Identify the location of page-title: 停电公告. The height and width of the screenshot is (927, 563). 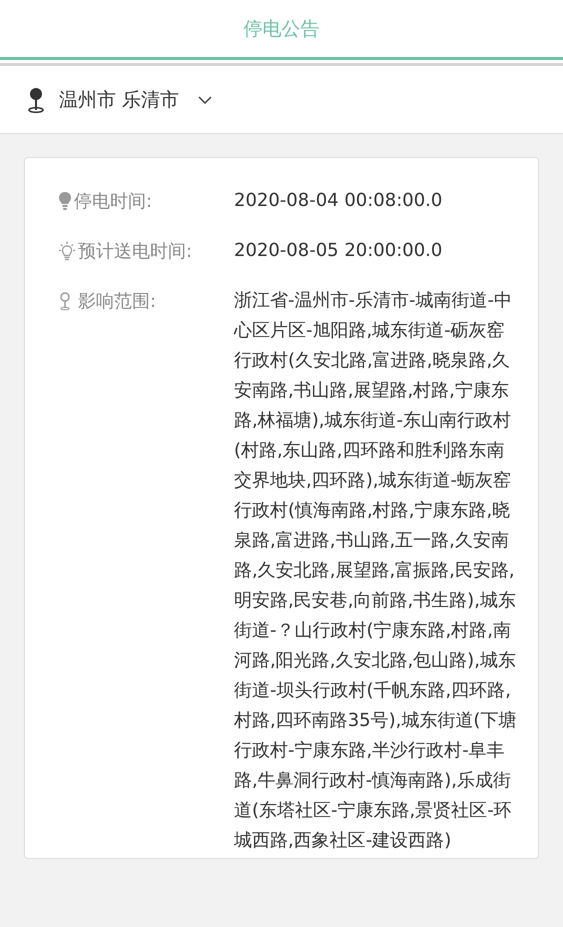
(282, 29).